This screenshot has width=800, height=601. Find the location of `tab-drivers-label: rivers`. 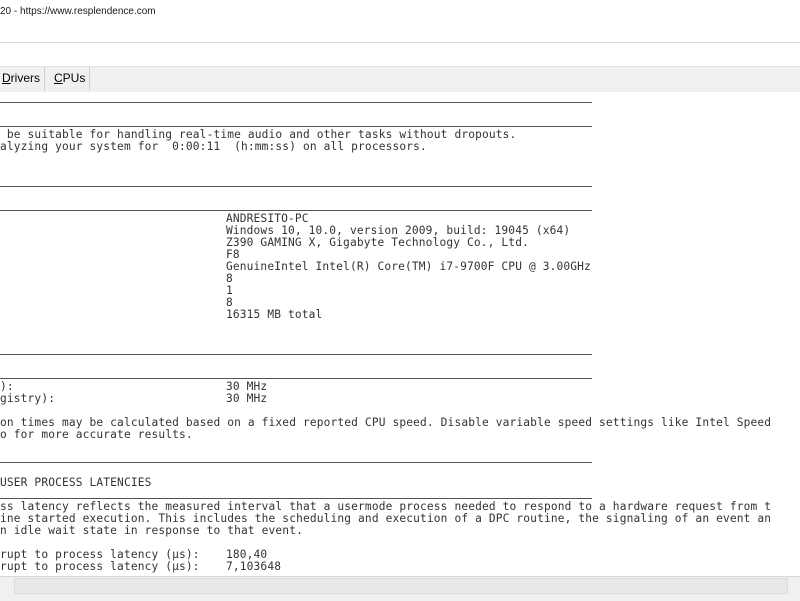

tab-drivers-label: rivers is located at coordinates (25, 78).